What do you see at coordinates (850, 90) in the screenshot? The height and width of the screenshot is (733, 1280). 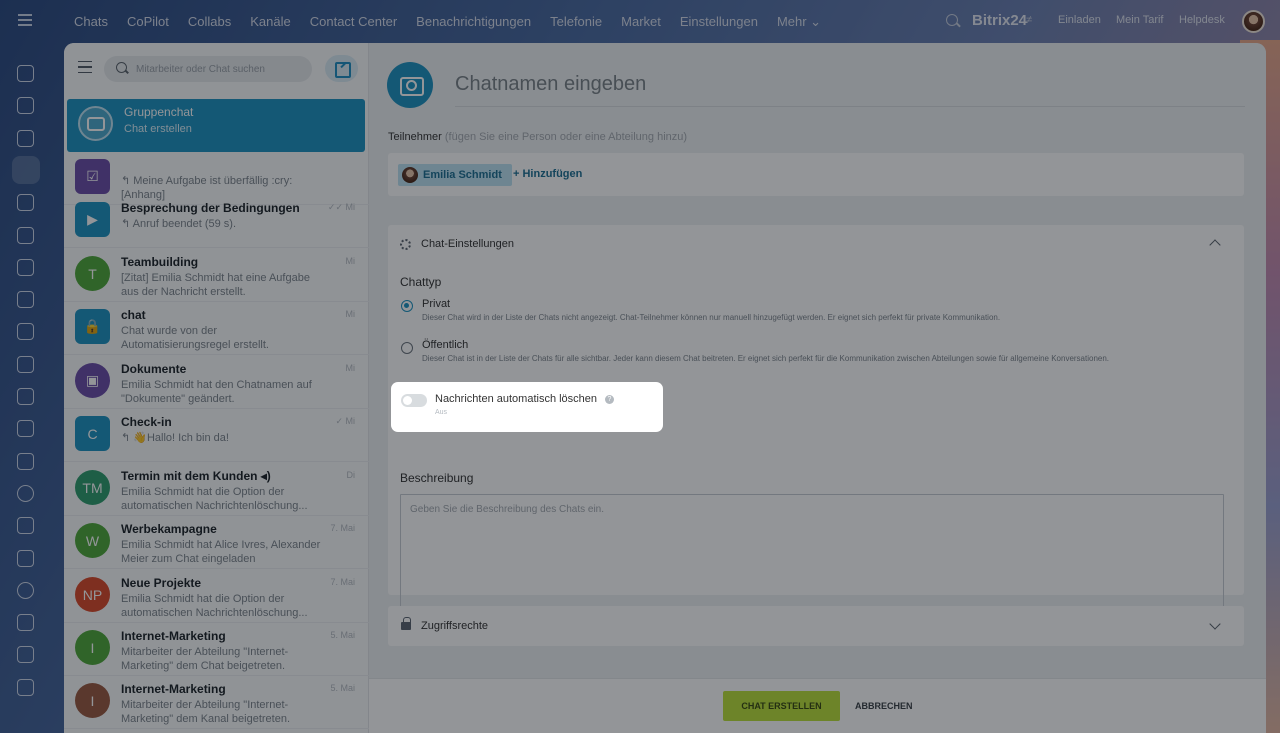 I see `chat-name-input: Chatnamen eingeben` at bounding box center [850, 90].